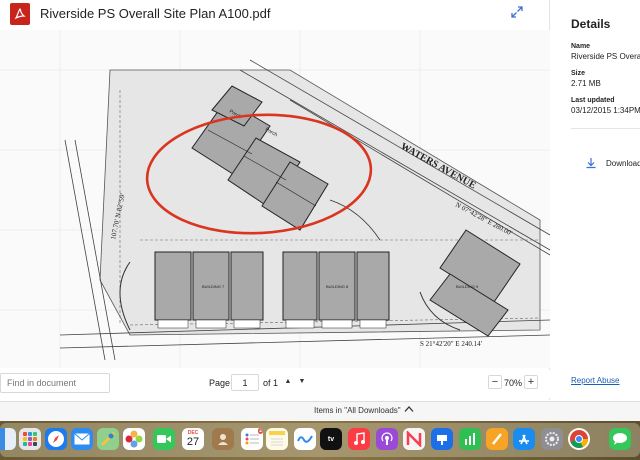  Describe the element at coordinates (595, 380) in the screenshot. I see `report-abuse-link: Report Abuse` at that location.